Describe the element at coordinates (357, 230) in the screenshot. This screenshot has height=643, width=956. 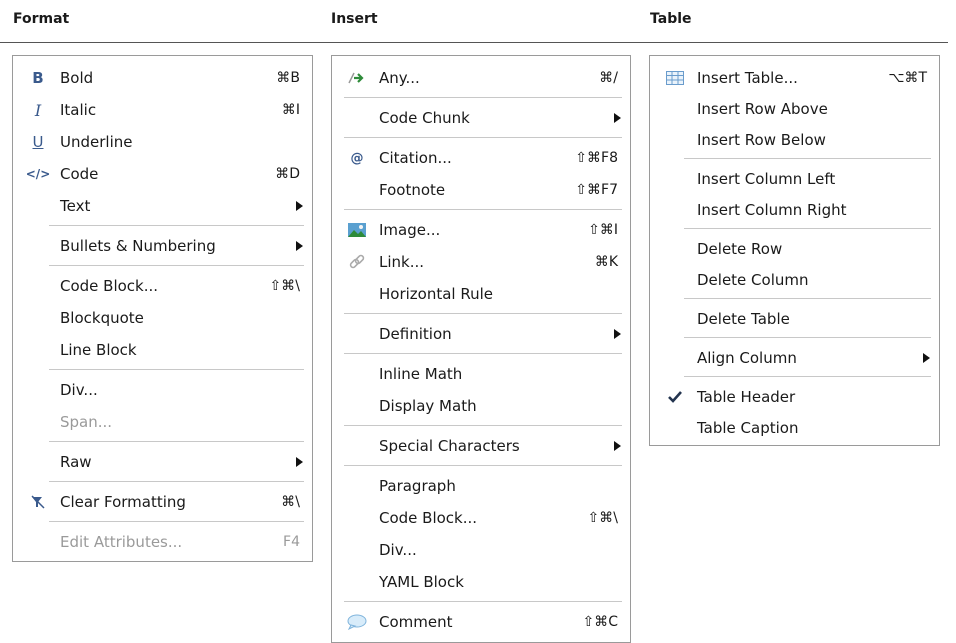
I see `image-icon` at that location.